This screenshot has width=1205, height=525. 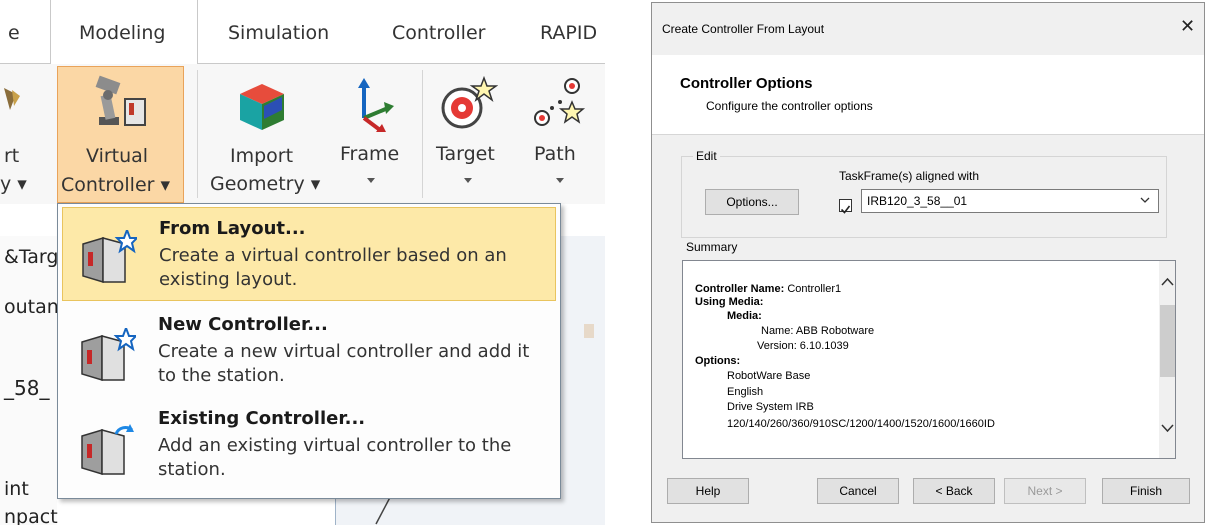 I want to click on browser-text-fragment: outan, so click(x=31, y=307).